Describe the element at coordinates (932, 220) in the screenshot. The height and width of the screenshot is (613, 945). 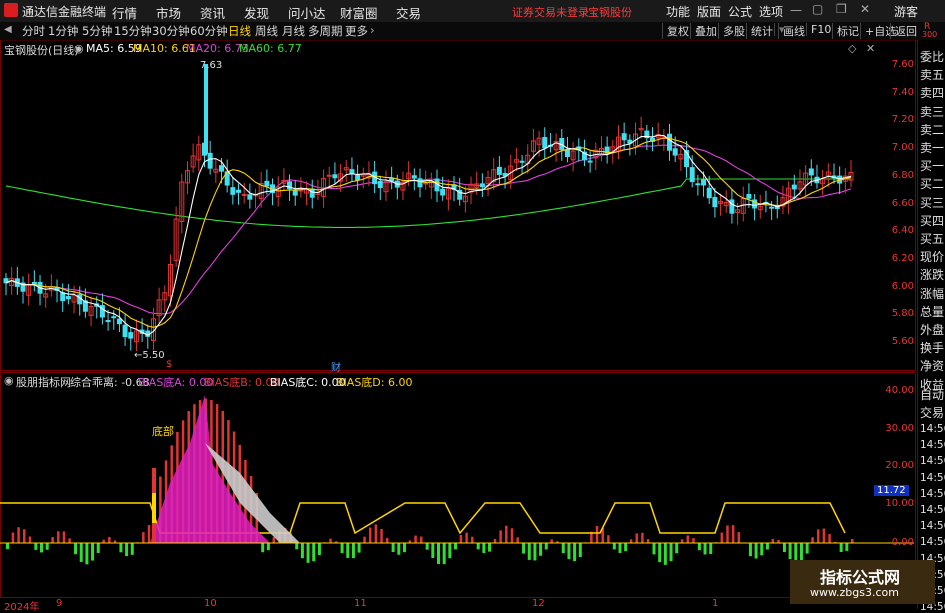
I see `sidebar-item: 买四` at that location.